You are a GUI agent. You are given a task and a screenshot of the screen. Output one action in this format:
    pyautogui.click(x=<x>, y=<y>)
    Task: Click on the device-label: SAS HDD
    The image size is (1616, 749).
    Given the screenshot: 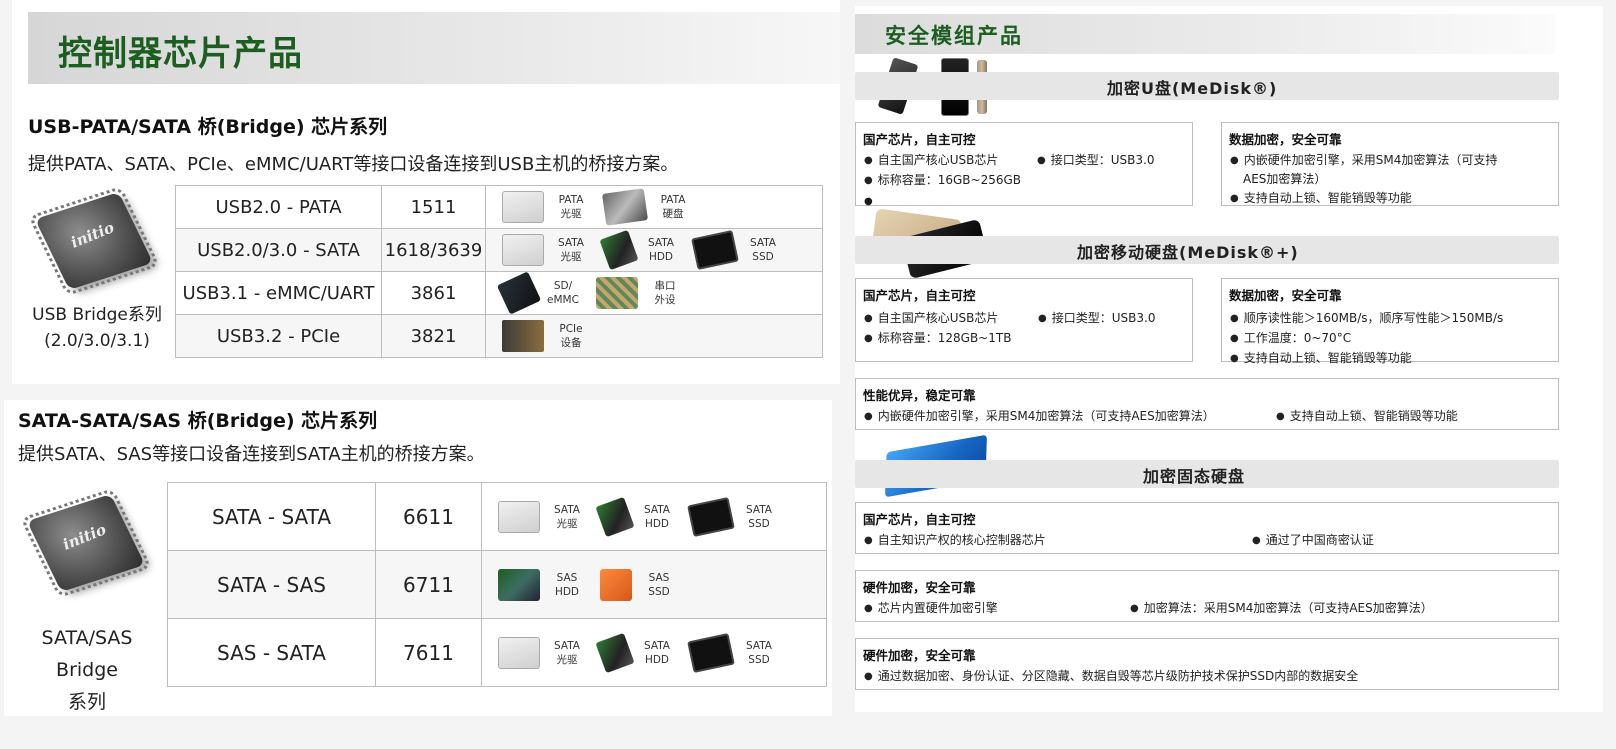 What is the action you would take?
    pyautogui.click(x=567, y=584)
    